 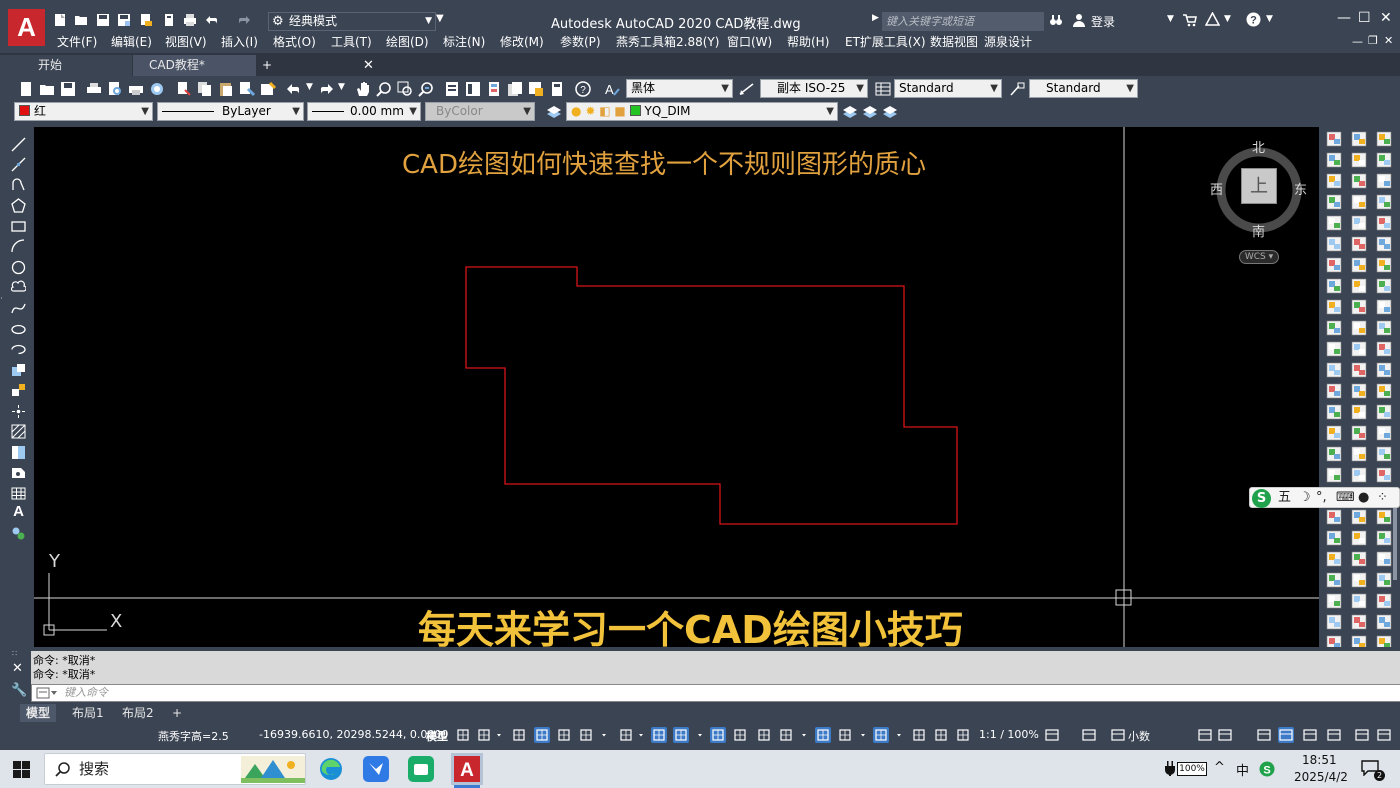 What do you see at coordinates (247, 89) in the screenshot?
I see `match-properties-icon` at bounding box center [247, 89].